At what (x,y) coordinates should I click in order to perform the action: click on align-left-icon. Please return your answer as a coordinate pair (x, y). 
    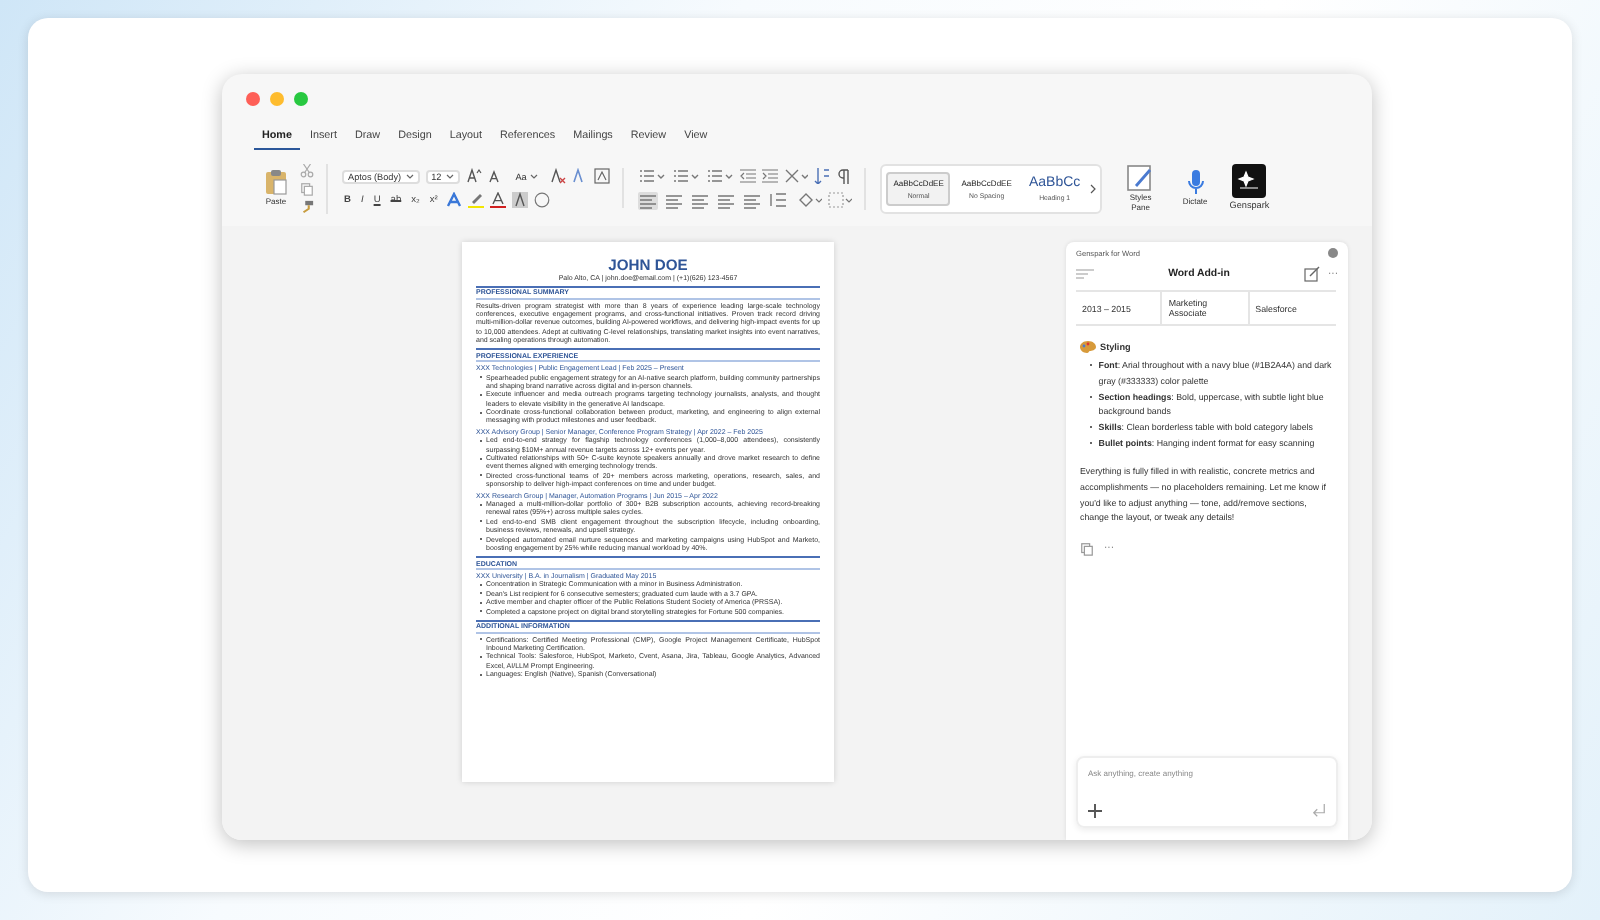
    Looking at the image, I should click on (648, 200).